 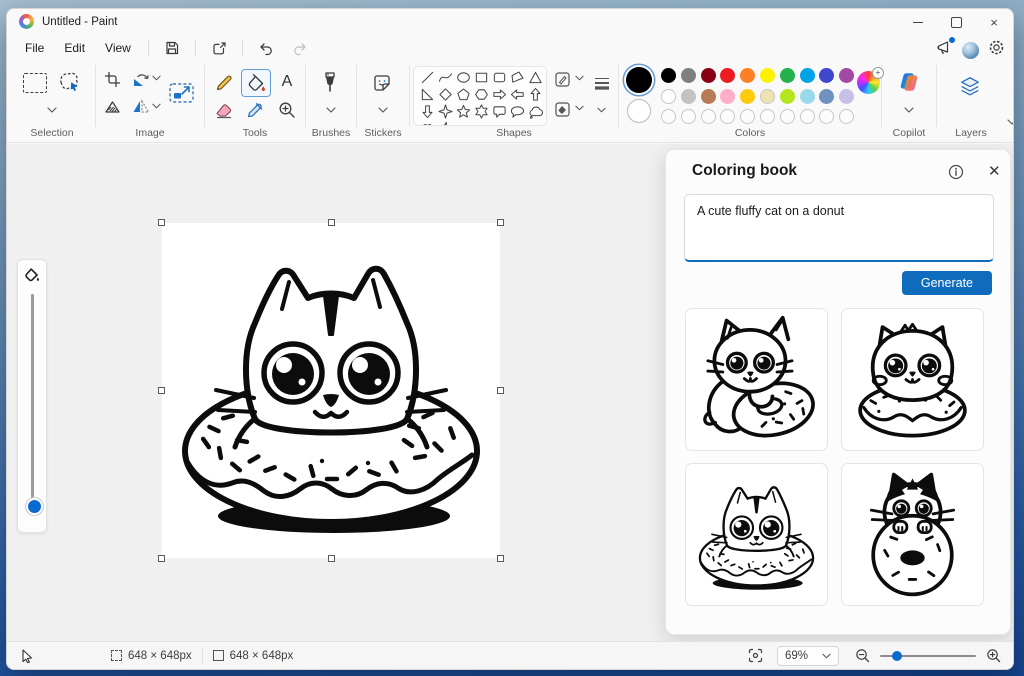 What do you see at coordinates (562, 109) in the screenshot?
I see `shape-fill-button` at bounding box center [562, 109].